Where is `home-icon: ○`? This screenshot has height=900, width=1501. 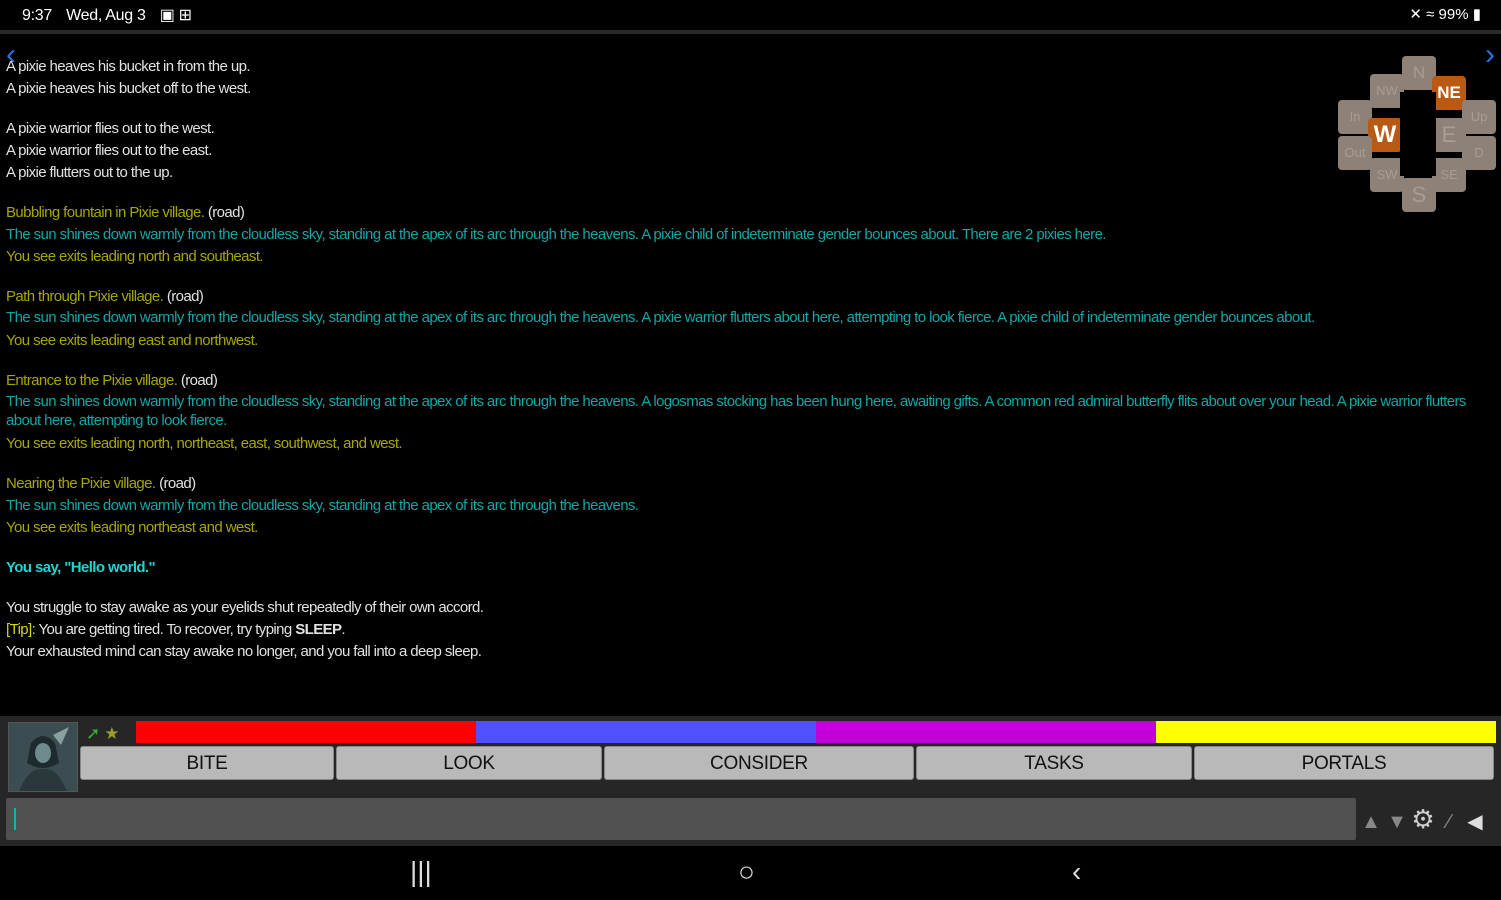 home-icon: ○ is located at coordinates (746, 872).